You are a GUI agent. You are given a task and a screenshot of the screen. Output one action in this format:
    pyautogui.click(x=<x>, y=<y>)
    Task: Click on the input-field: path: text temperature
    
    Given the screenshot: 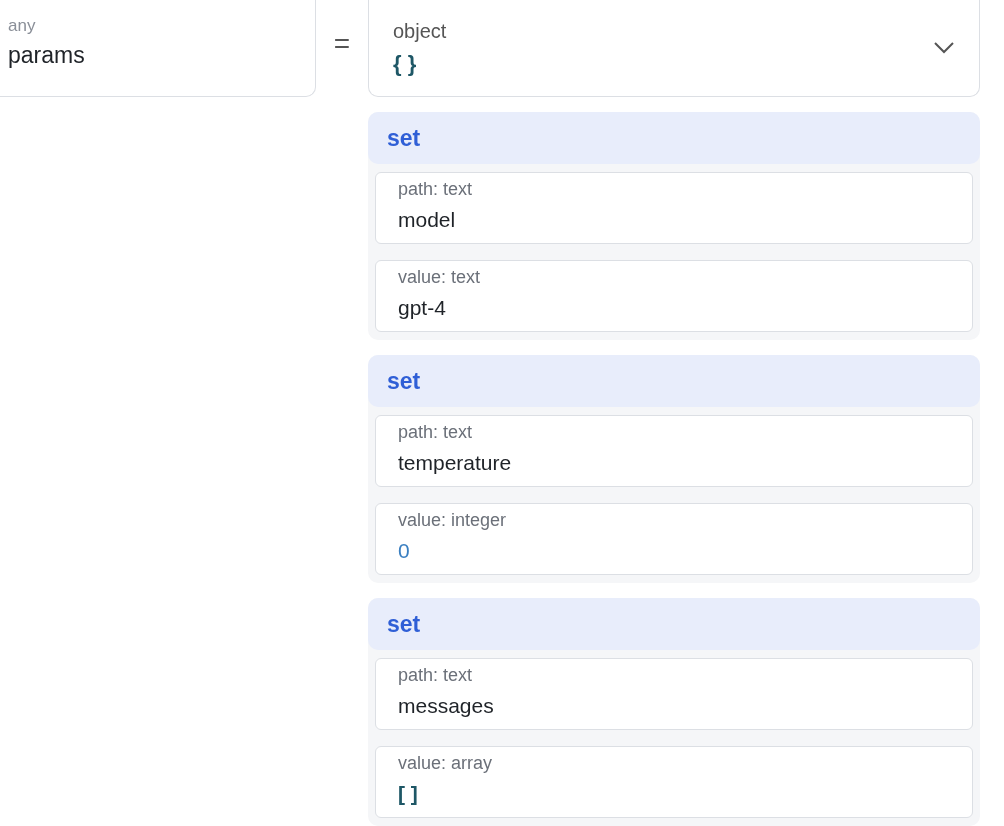 What is the action you would take?
    pyautogui.click(x=674, y=451)
    